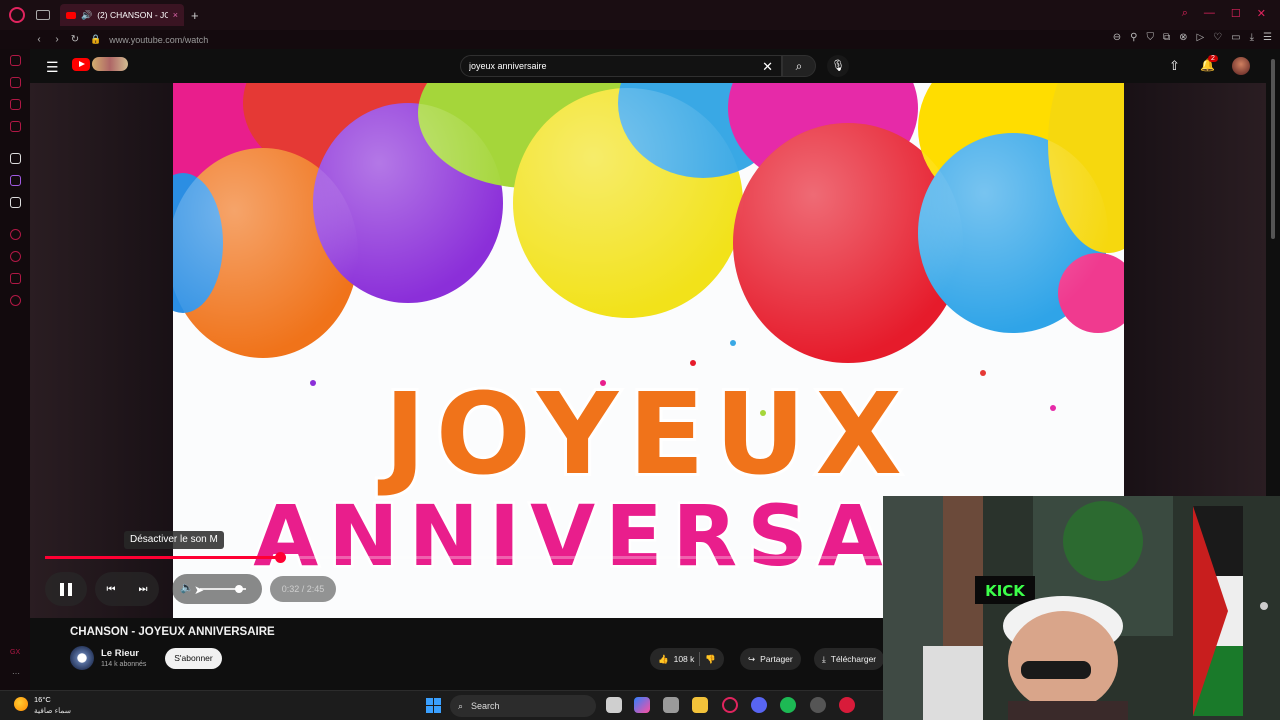  Describe the element at coordinates (199, 590) in the screenshot. I see `mouse-cursor-icon: ➤` at that location.